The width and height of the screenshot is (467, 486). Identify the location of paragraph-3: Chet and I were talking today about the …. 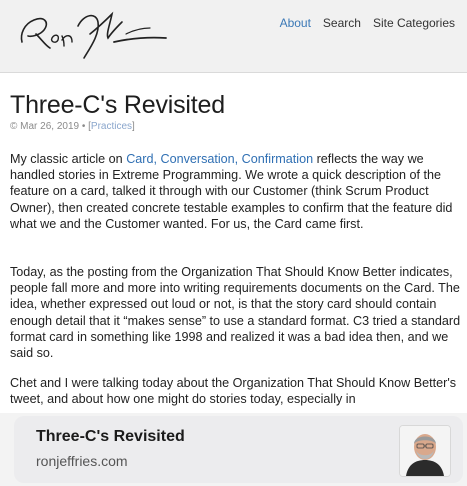
(233, 391).